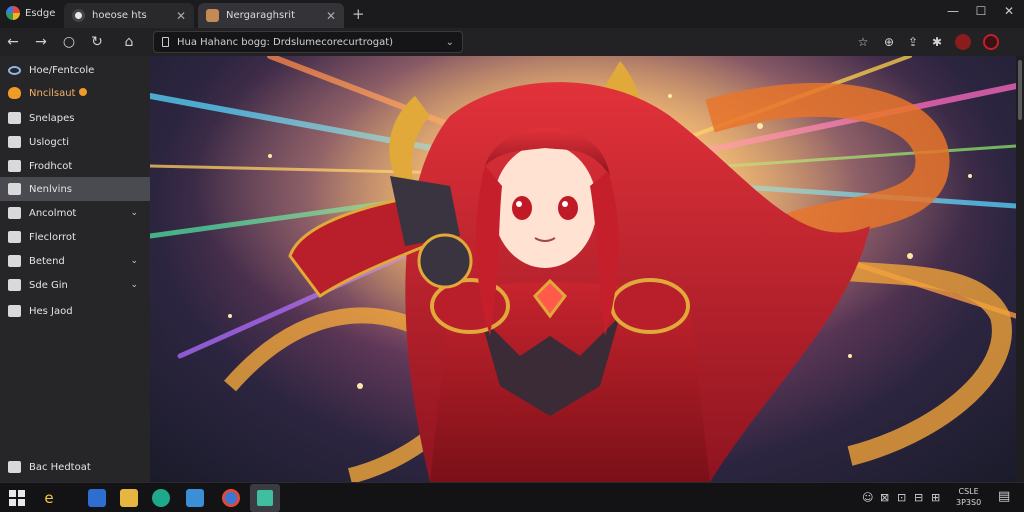 The image size is (1024, 512). I want to click on app-label: Esdge, so click(40, 13).